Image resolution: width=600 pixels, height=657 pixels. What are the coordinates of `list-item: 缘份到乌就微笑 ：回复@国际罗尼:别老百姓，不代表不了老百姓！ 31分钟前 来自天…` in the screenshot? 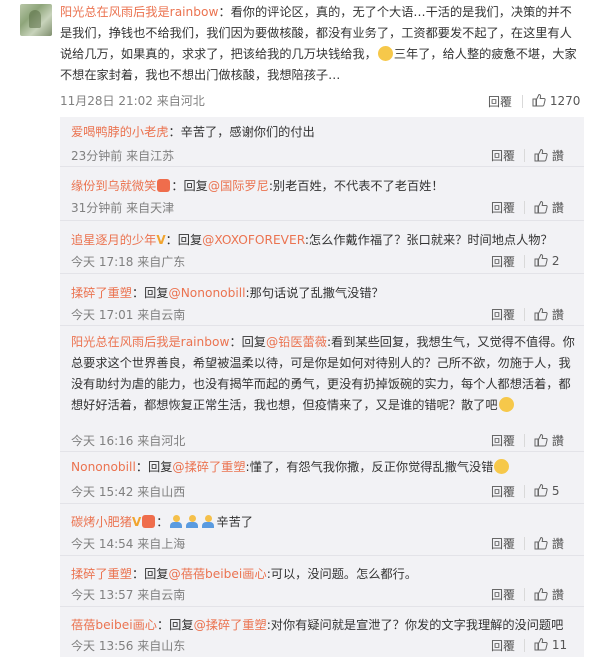 It's located at (322, 194).